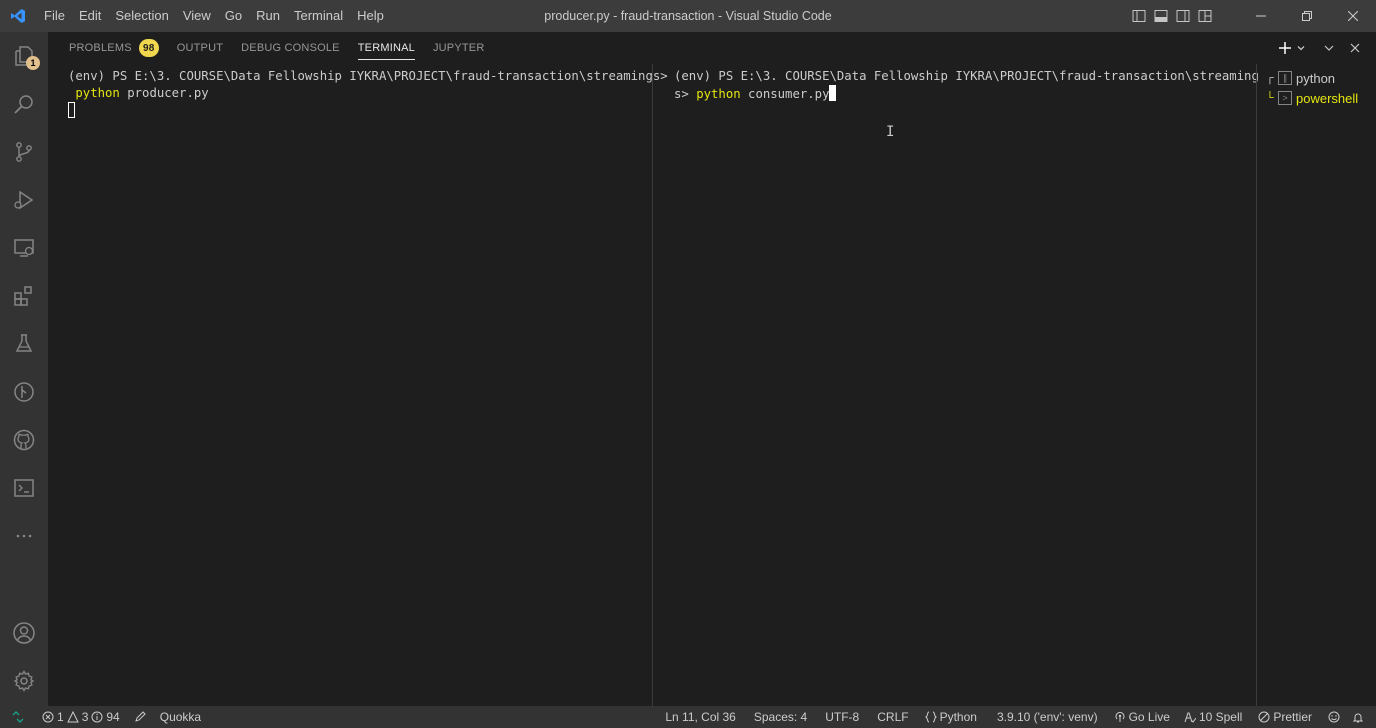 The height and width of the screenshot is (728, 1376). What do you see at coordinates (100, 48) in the screenshot?
I see `tab-problems-label: PROBLEMS` at bounding box center [100, 48].